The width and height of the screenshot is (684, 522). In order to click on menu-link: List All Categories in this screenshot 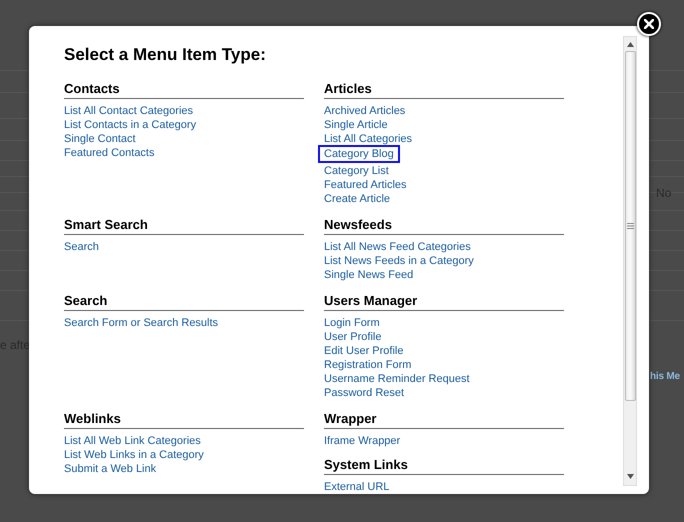, I will do `click(368, 139)`.